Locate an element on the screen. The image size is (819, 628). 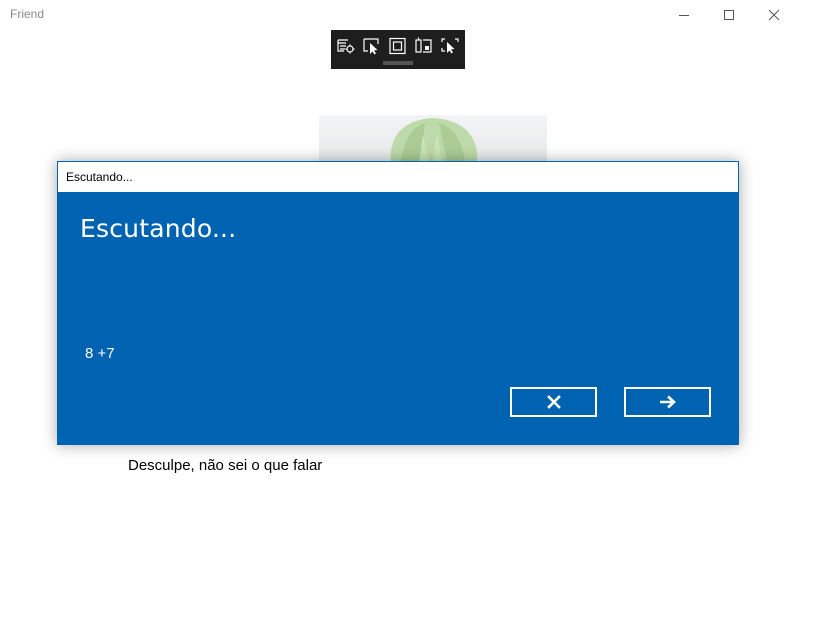
debug-toolbar is located at coordinates (398, 49).